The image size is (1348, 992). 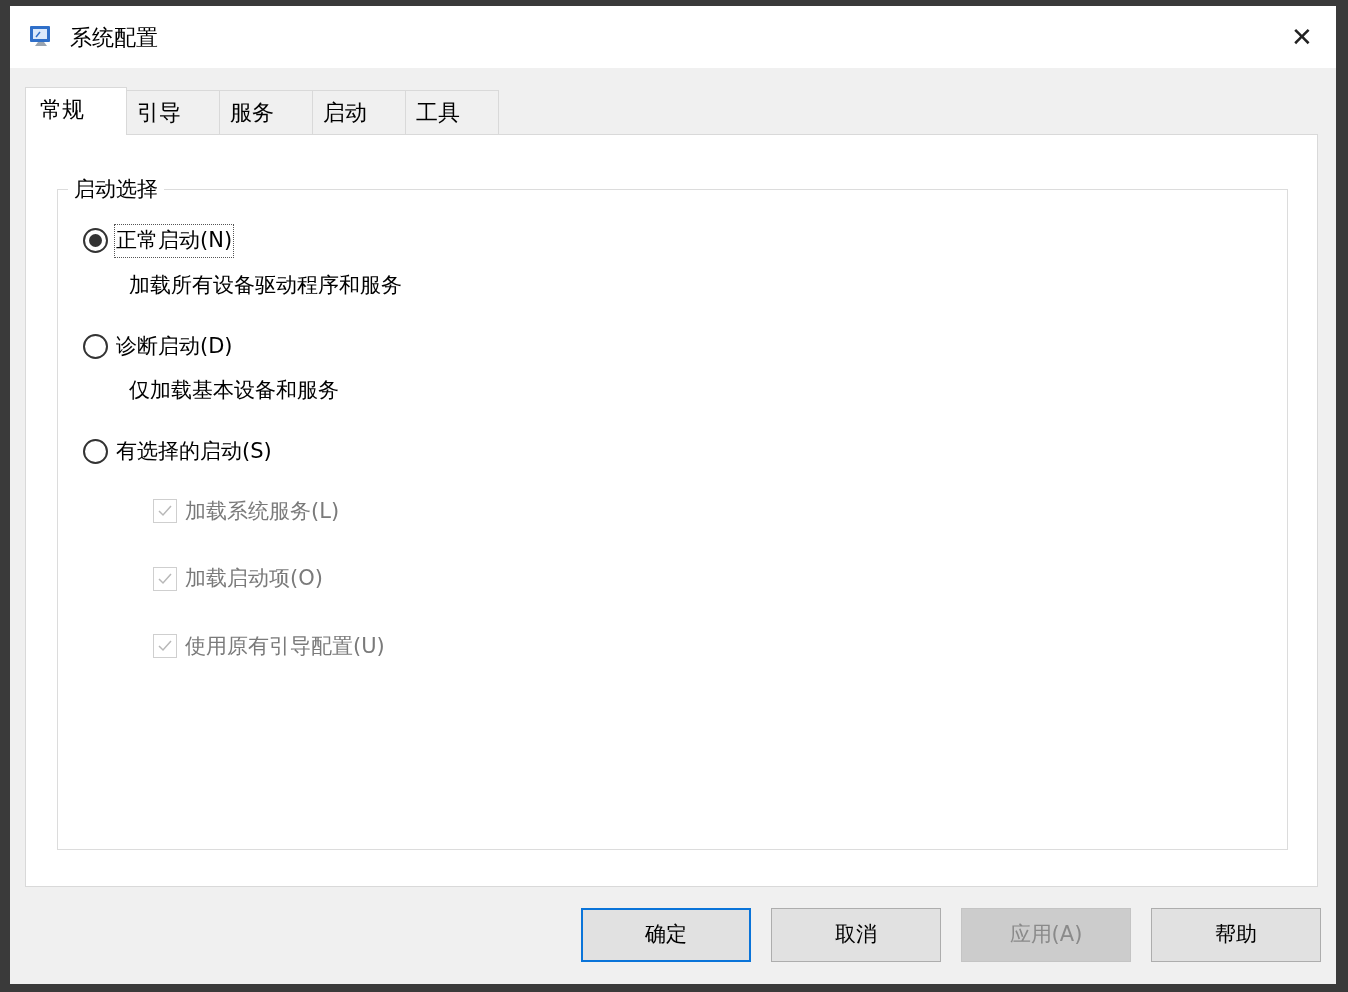 What do you see at coordinates (856, 935) in the screenshot?
I see `dialog-button: 取消` at bounding box center [856, 935].